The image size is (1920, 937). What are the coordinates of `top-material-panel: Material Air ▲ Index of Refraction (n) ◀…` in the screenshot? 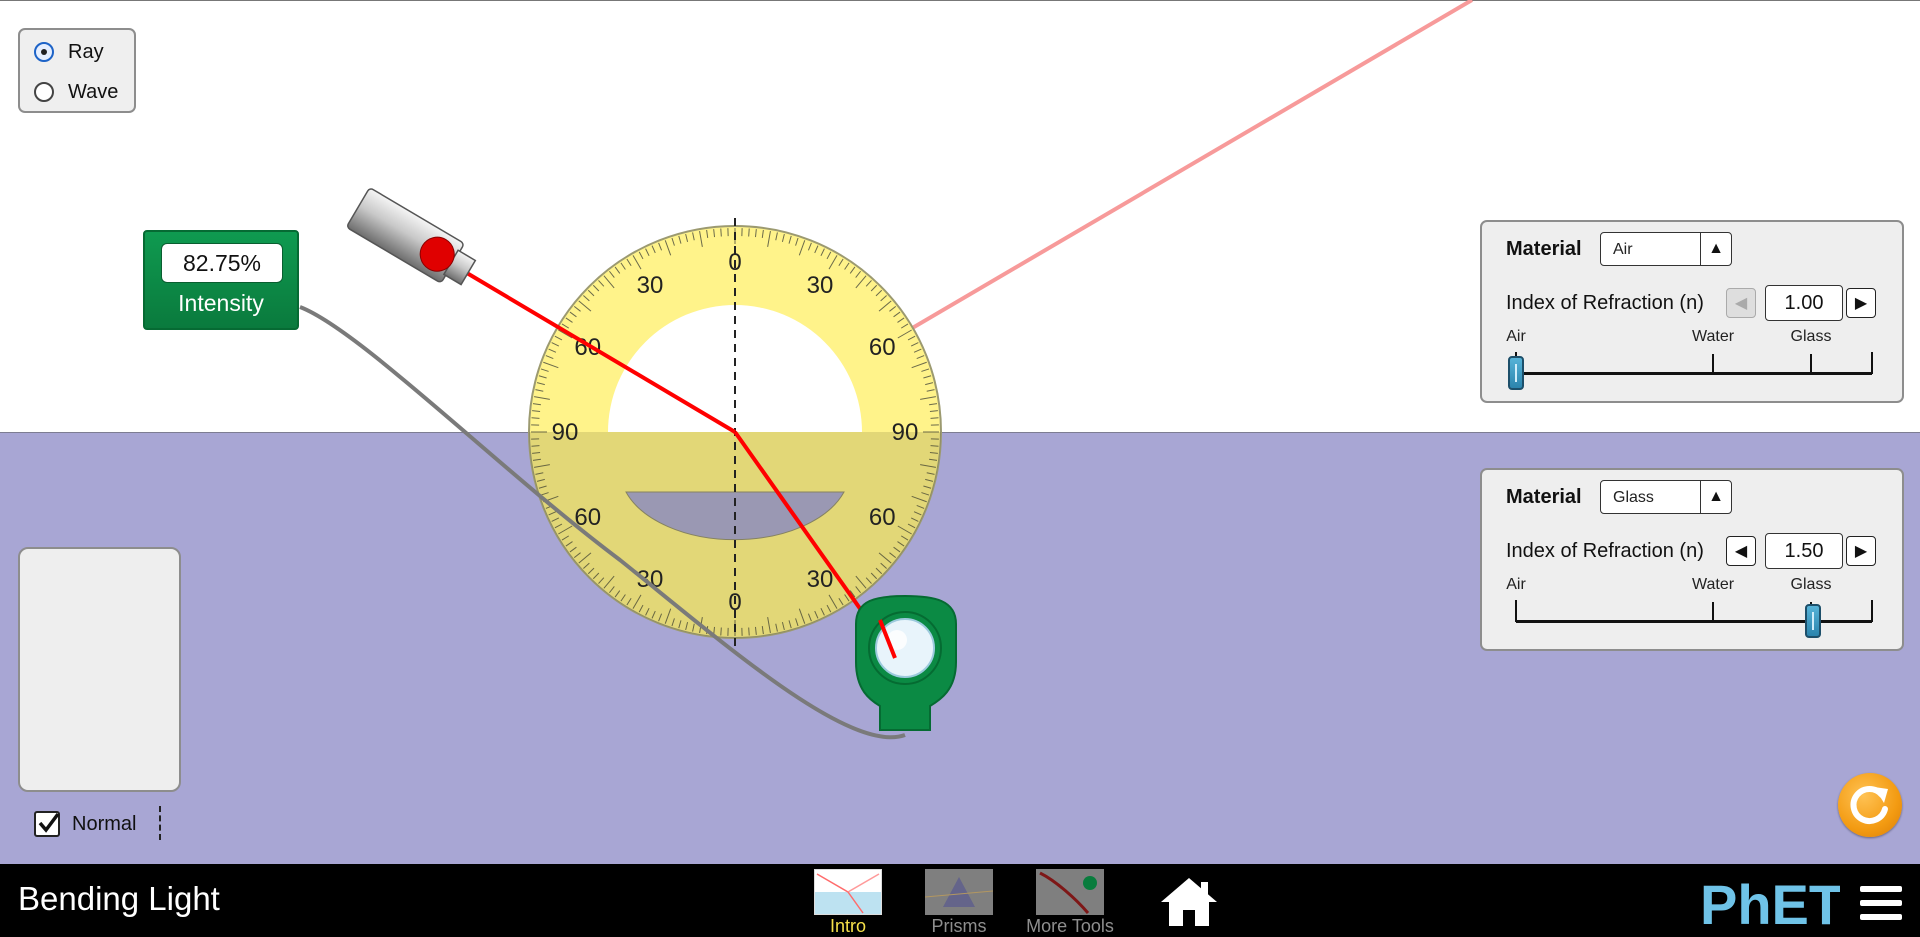 It's located at (1692, 311).